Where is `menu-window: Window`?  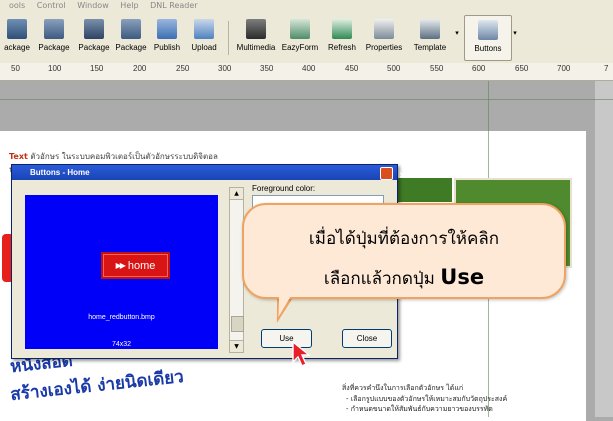 menu-window: Window is located at coordinates (93, 6).